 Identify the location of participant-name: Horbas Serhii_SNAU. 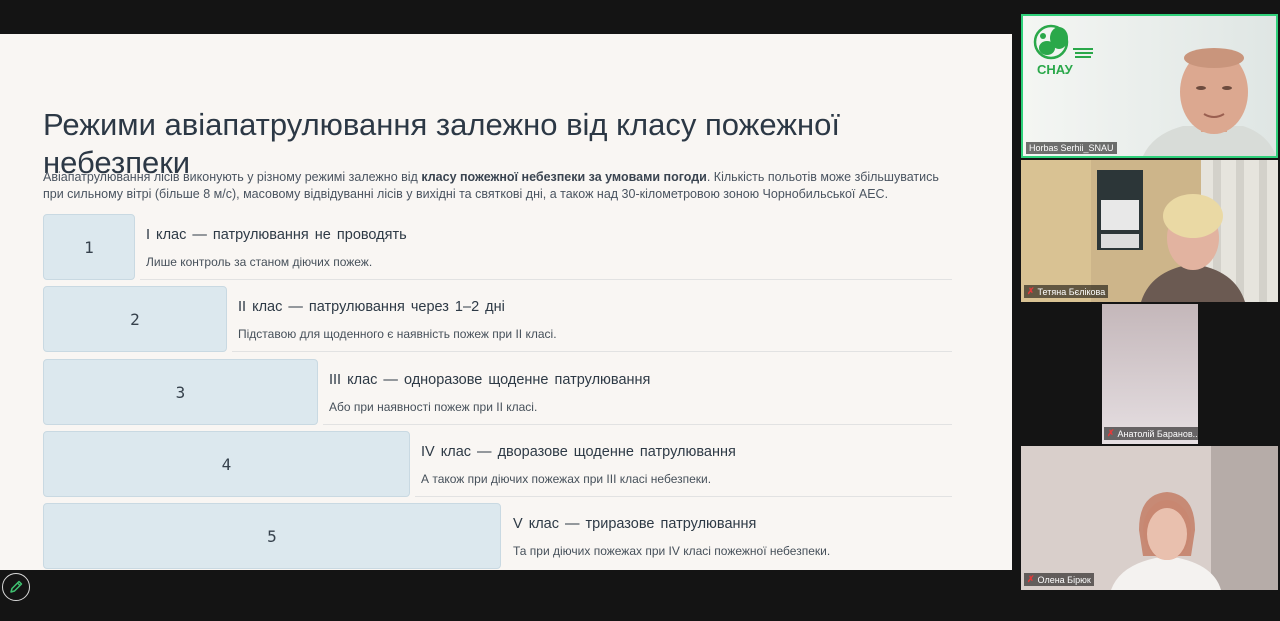
(1071, 148).